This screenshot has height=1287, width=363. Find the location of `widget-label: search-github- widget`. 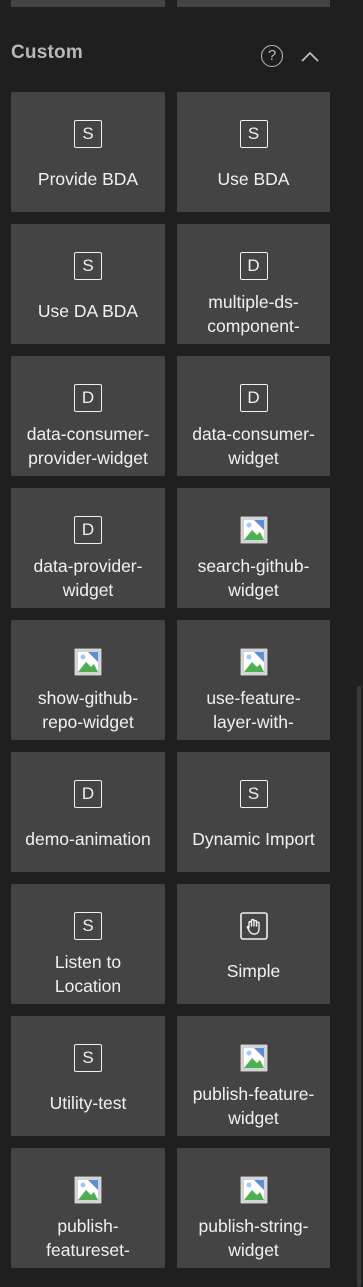

widget-label: search-github- widget is located at coordinates (253, 578).